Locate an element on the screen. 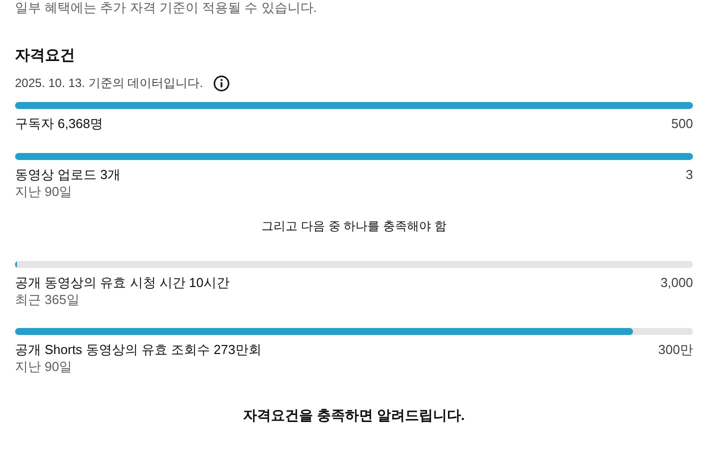  notification-message: 자격요건을 충족하면 알려드립니다. is located at coordinates (354, 416).